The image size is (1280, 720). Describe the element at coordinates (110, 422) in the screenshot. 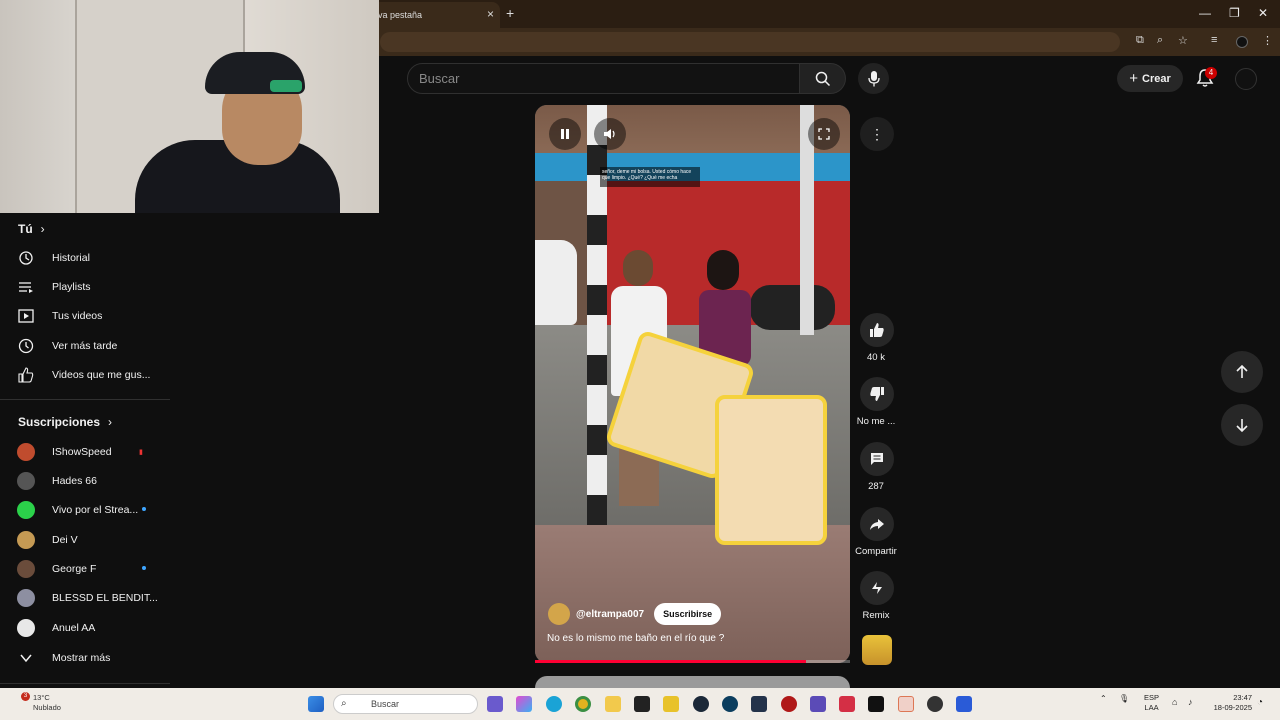

I see `chevron-right-icon: ›` at that location.